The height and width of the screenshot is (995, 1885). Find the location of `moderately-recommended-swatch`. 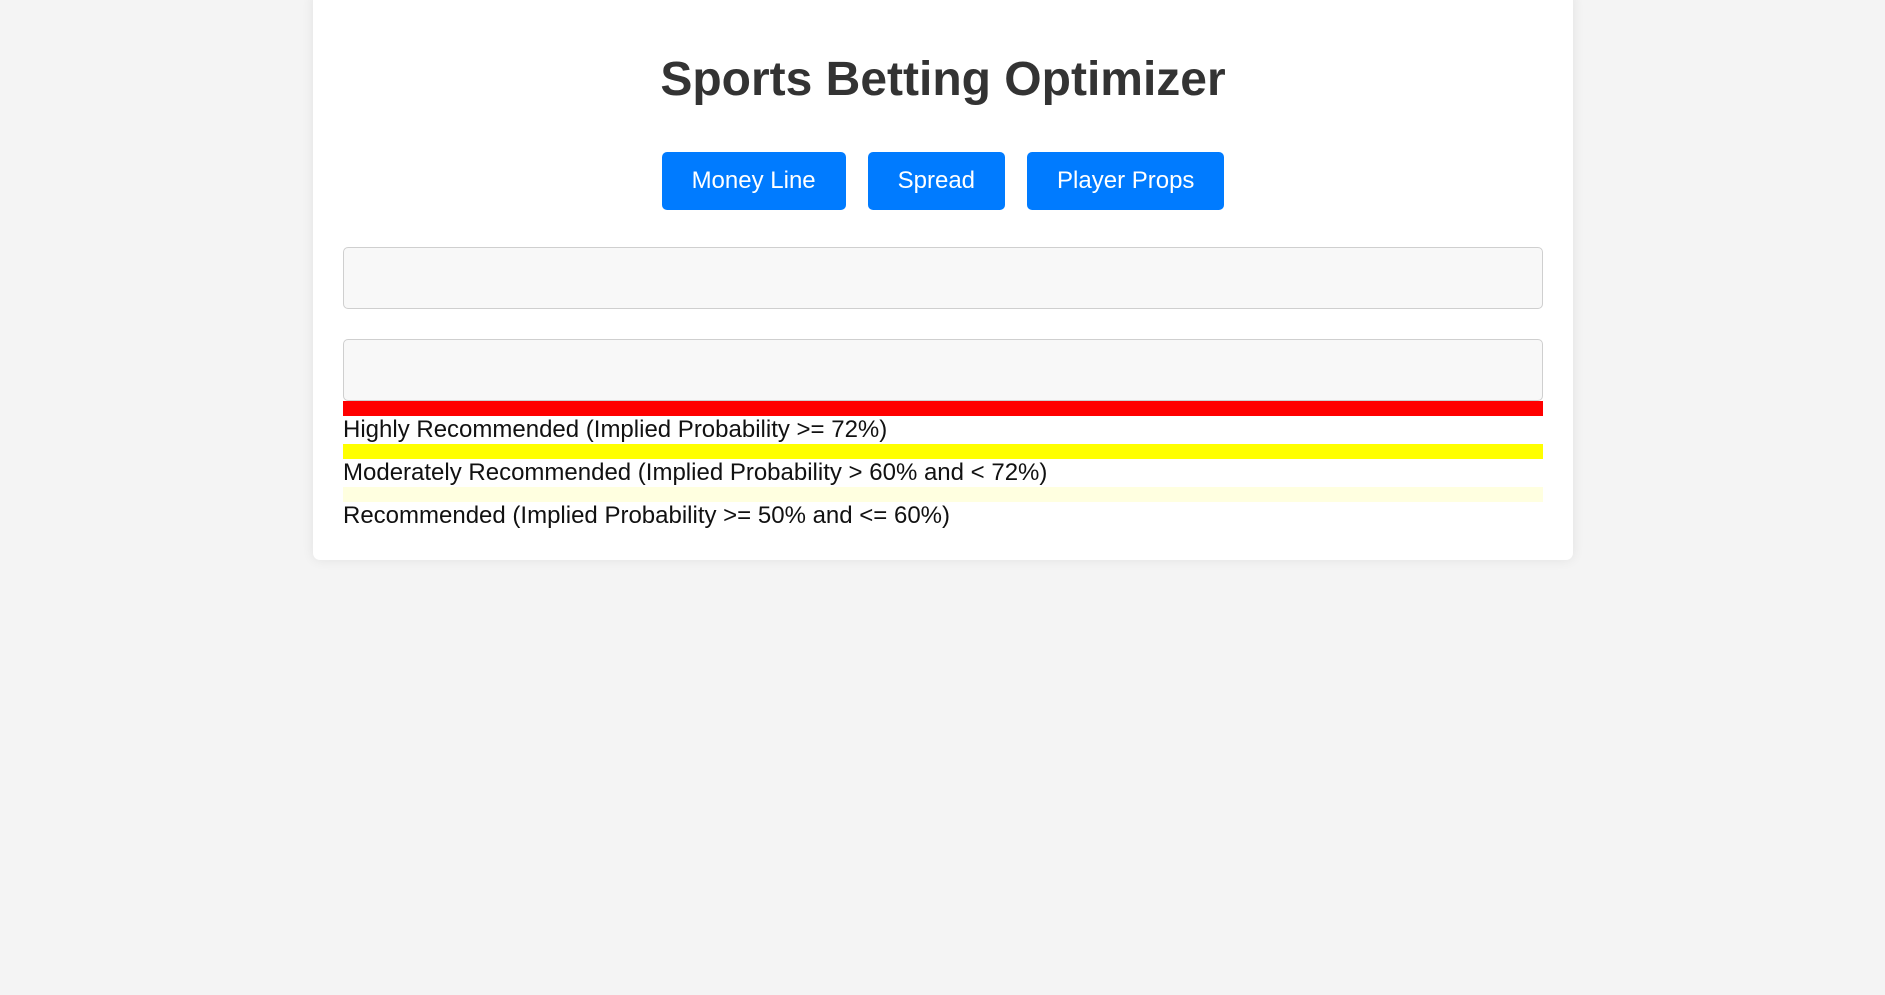

moderately-recommended-swatch is located at coordinates (943, 451).